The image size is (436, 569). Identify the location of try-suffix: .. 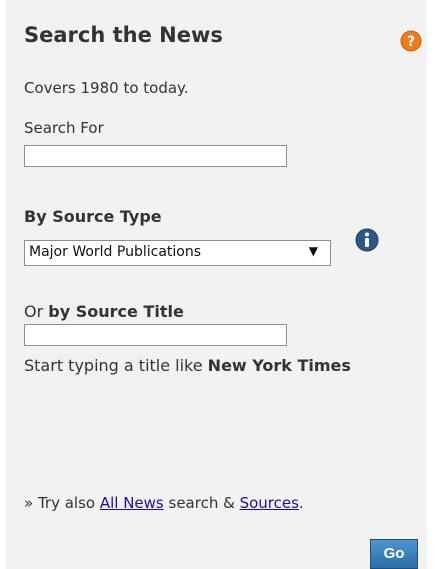
(301, 503).